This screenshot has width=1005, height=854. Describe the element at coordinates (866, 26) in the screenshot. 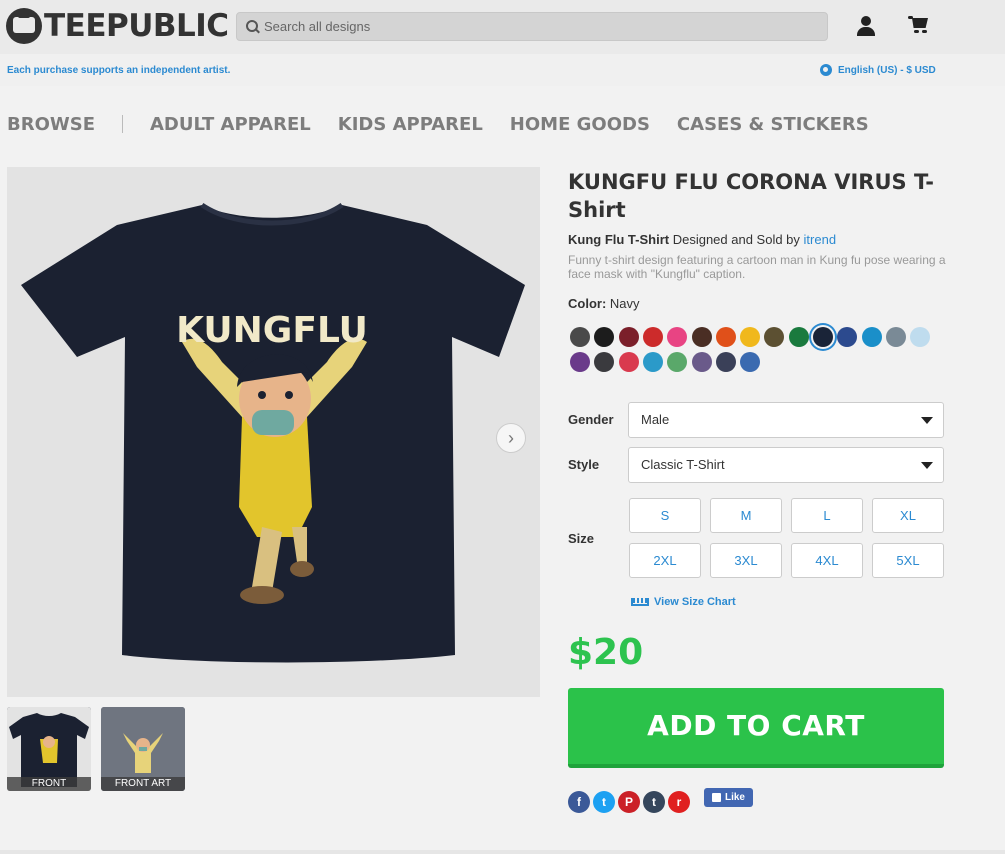

I see `user-account-icon` at that location.